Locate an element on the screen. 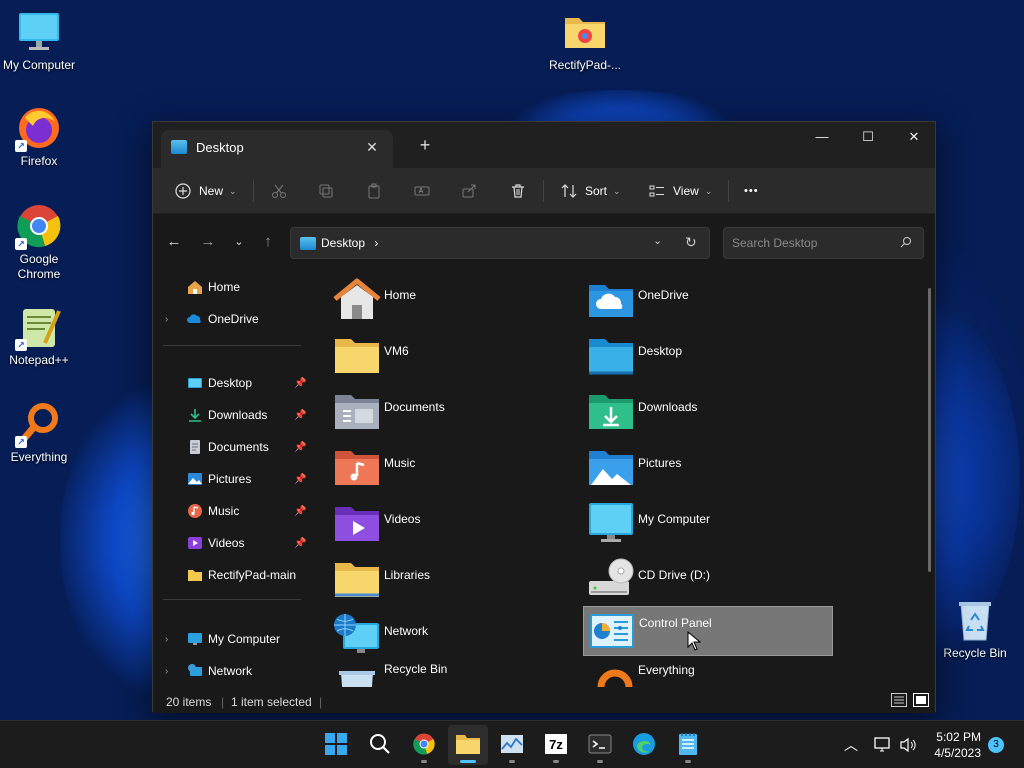 The height and width of the screenshot is (768, 1024). file-item-onedrive: OneDrive is located at coordinates (708, 299).